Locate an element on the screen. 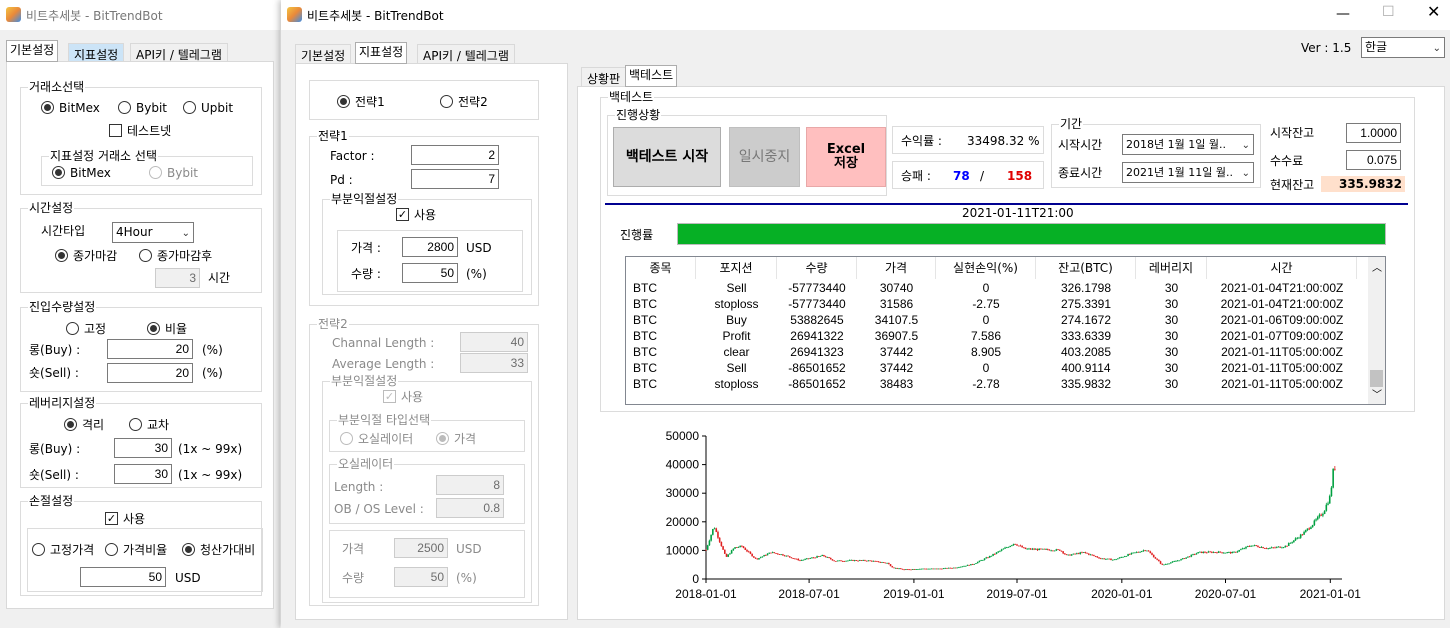 This screenshot has height=628, width=1450. s2-price-input: 2500 is located at coordinates (421, 548).